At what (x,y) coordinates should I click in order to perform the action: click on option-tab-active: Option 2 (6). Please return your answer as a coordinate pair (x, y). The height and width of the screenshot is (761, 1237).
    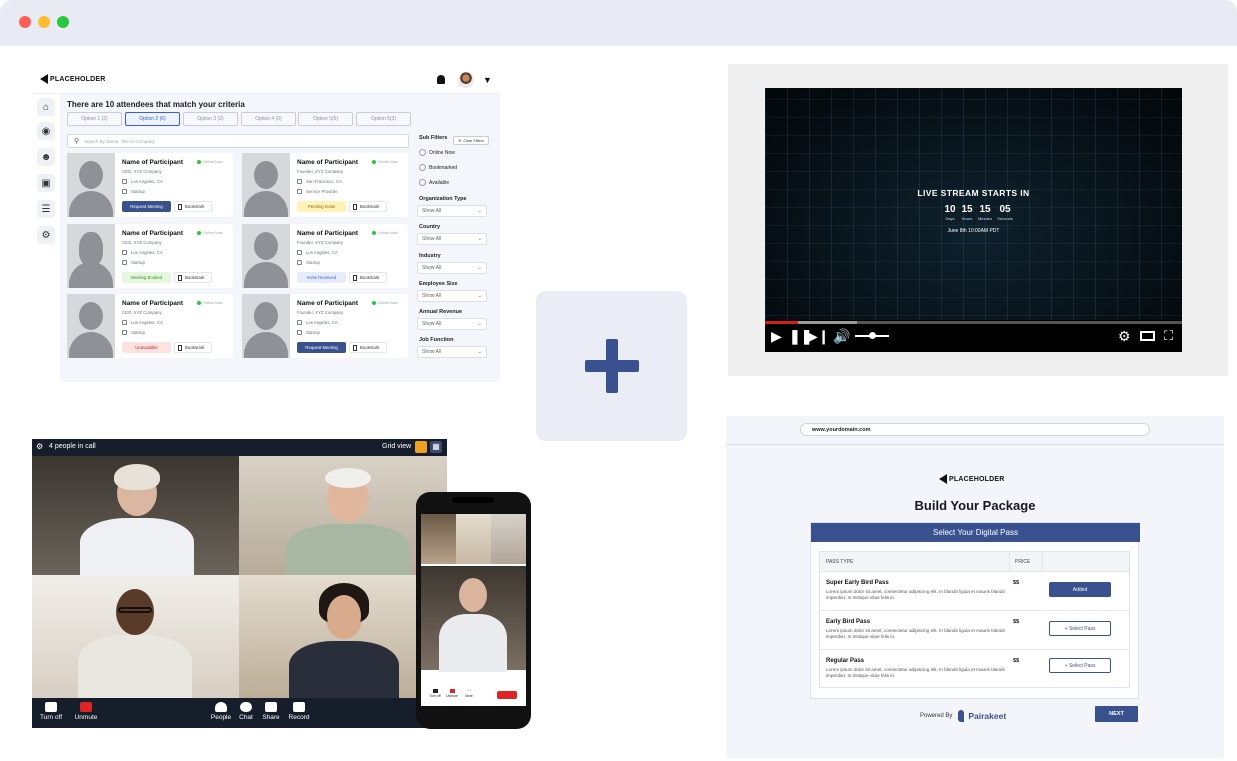
    Looking at the image, I should click on (152, 119).